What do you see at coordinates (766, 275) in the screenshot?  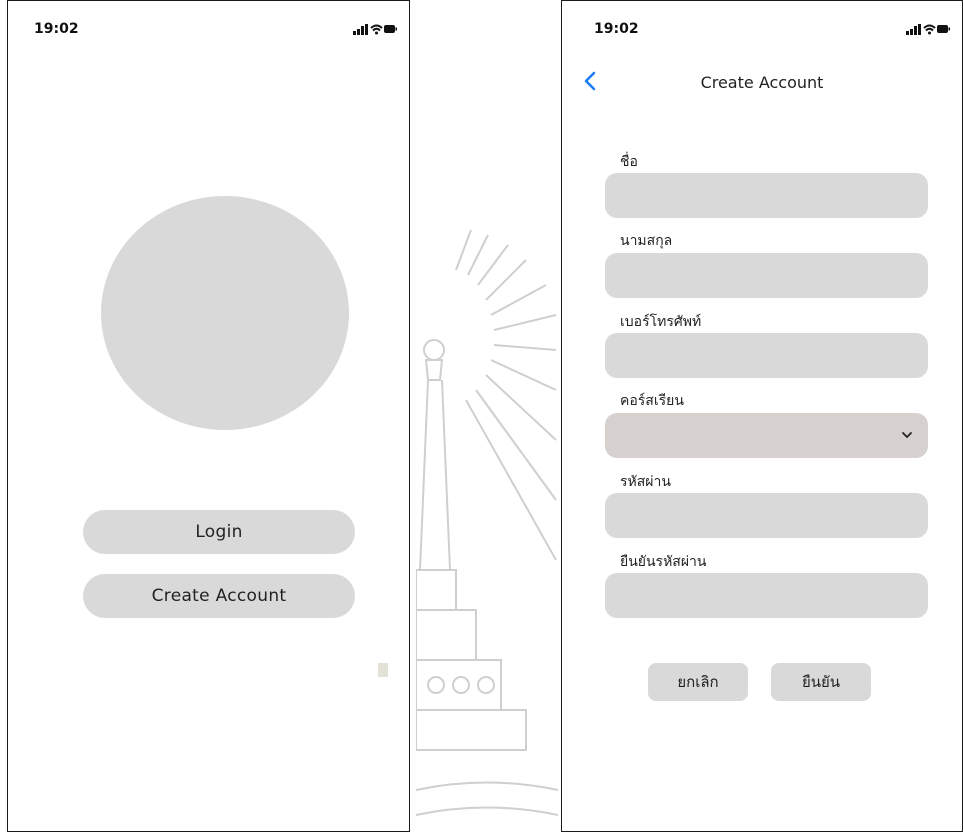 I see `last-name-field` at bounding box center [766, 275].